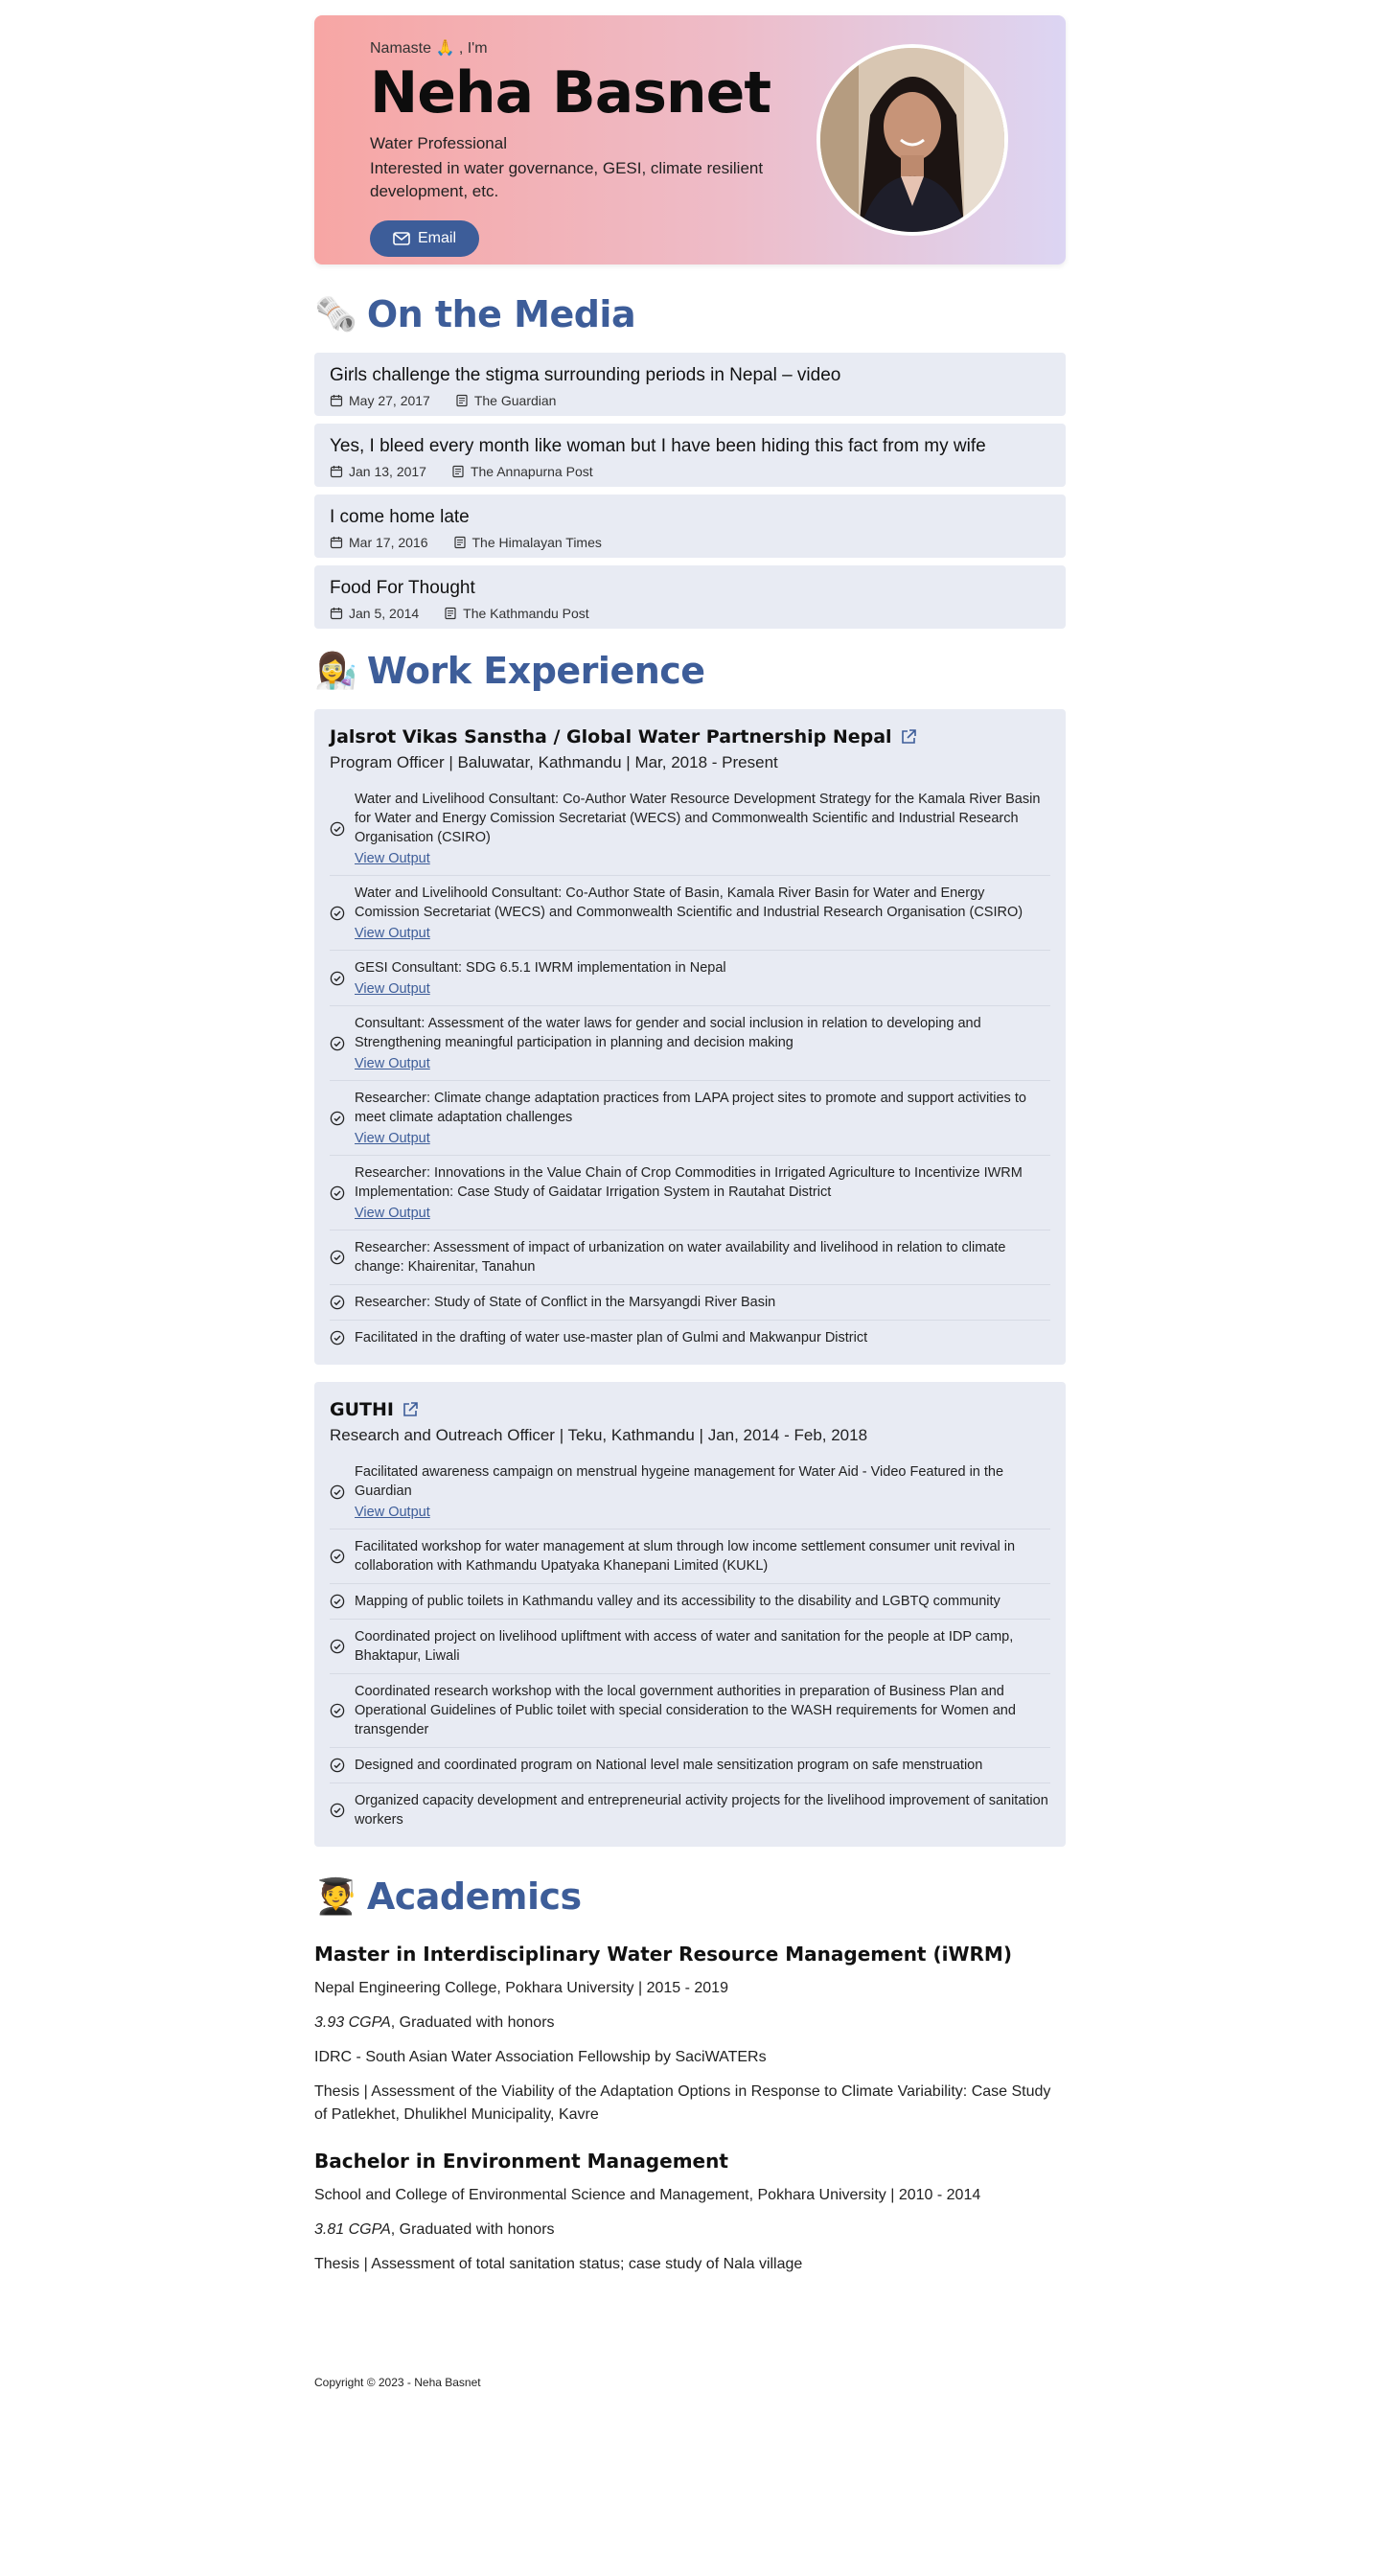 This screenshot has height=2576, width=1380. Describe the element at coordinates (472, 2022) in the screenshot. I see `master-cgpa-note: , Graduated with honors` at that location.